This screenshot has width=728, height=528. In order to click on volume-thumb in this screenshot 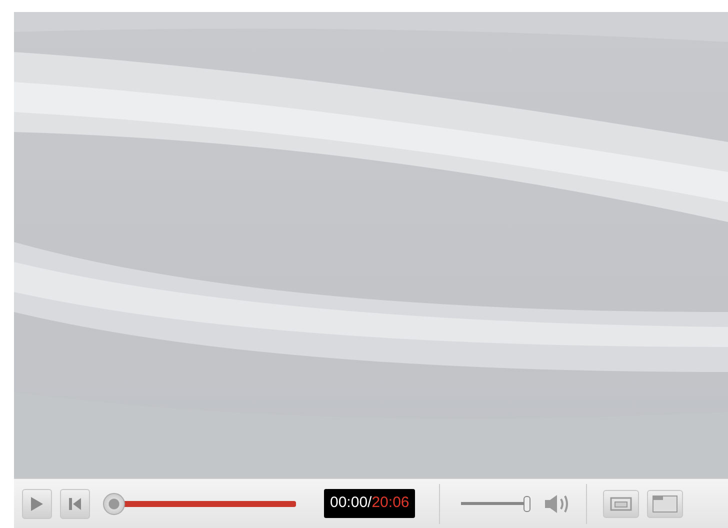, I will do `click(527, 504)`.